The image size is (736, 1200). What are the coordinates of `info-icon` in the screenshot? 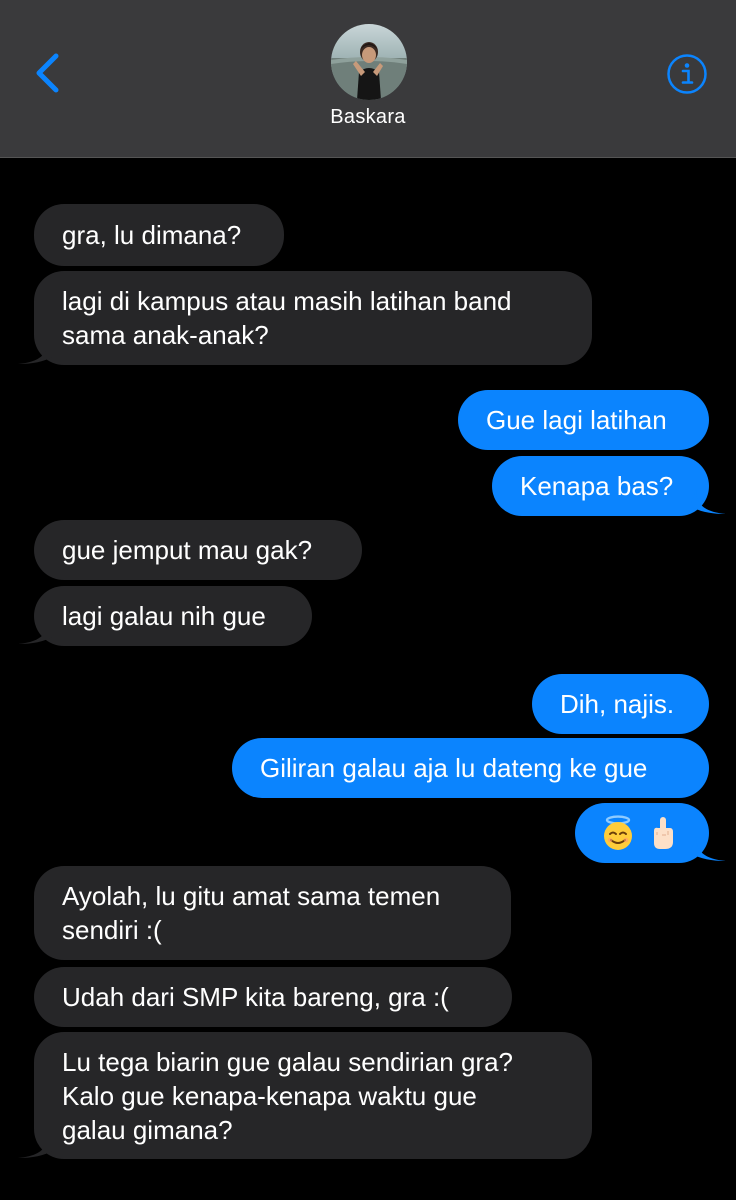 It's located at (687, 74).